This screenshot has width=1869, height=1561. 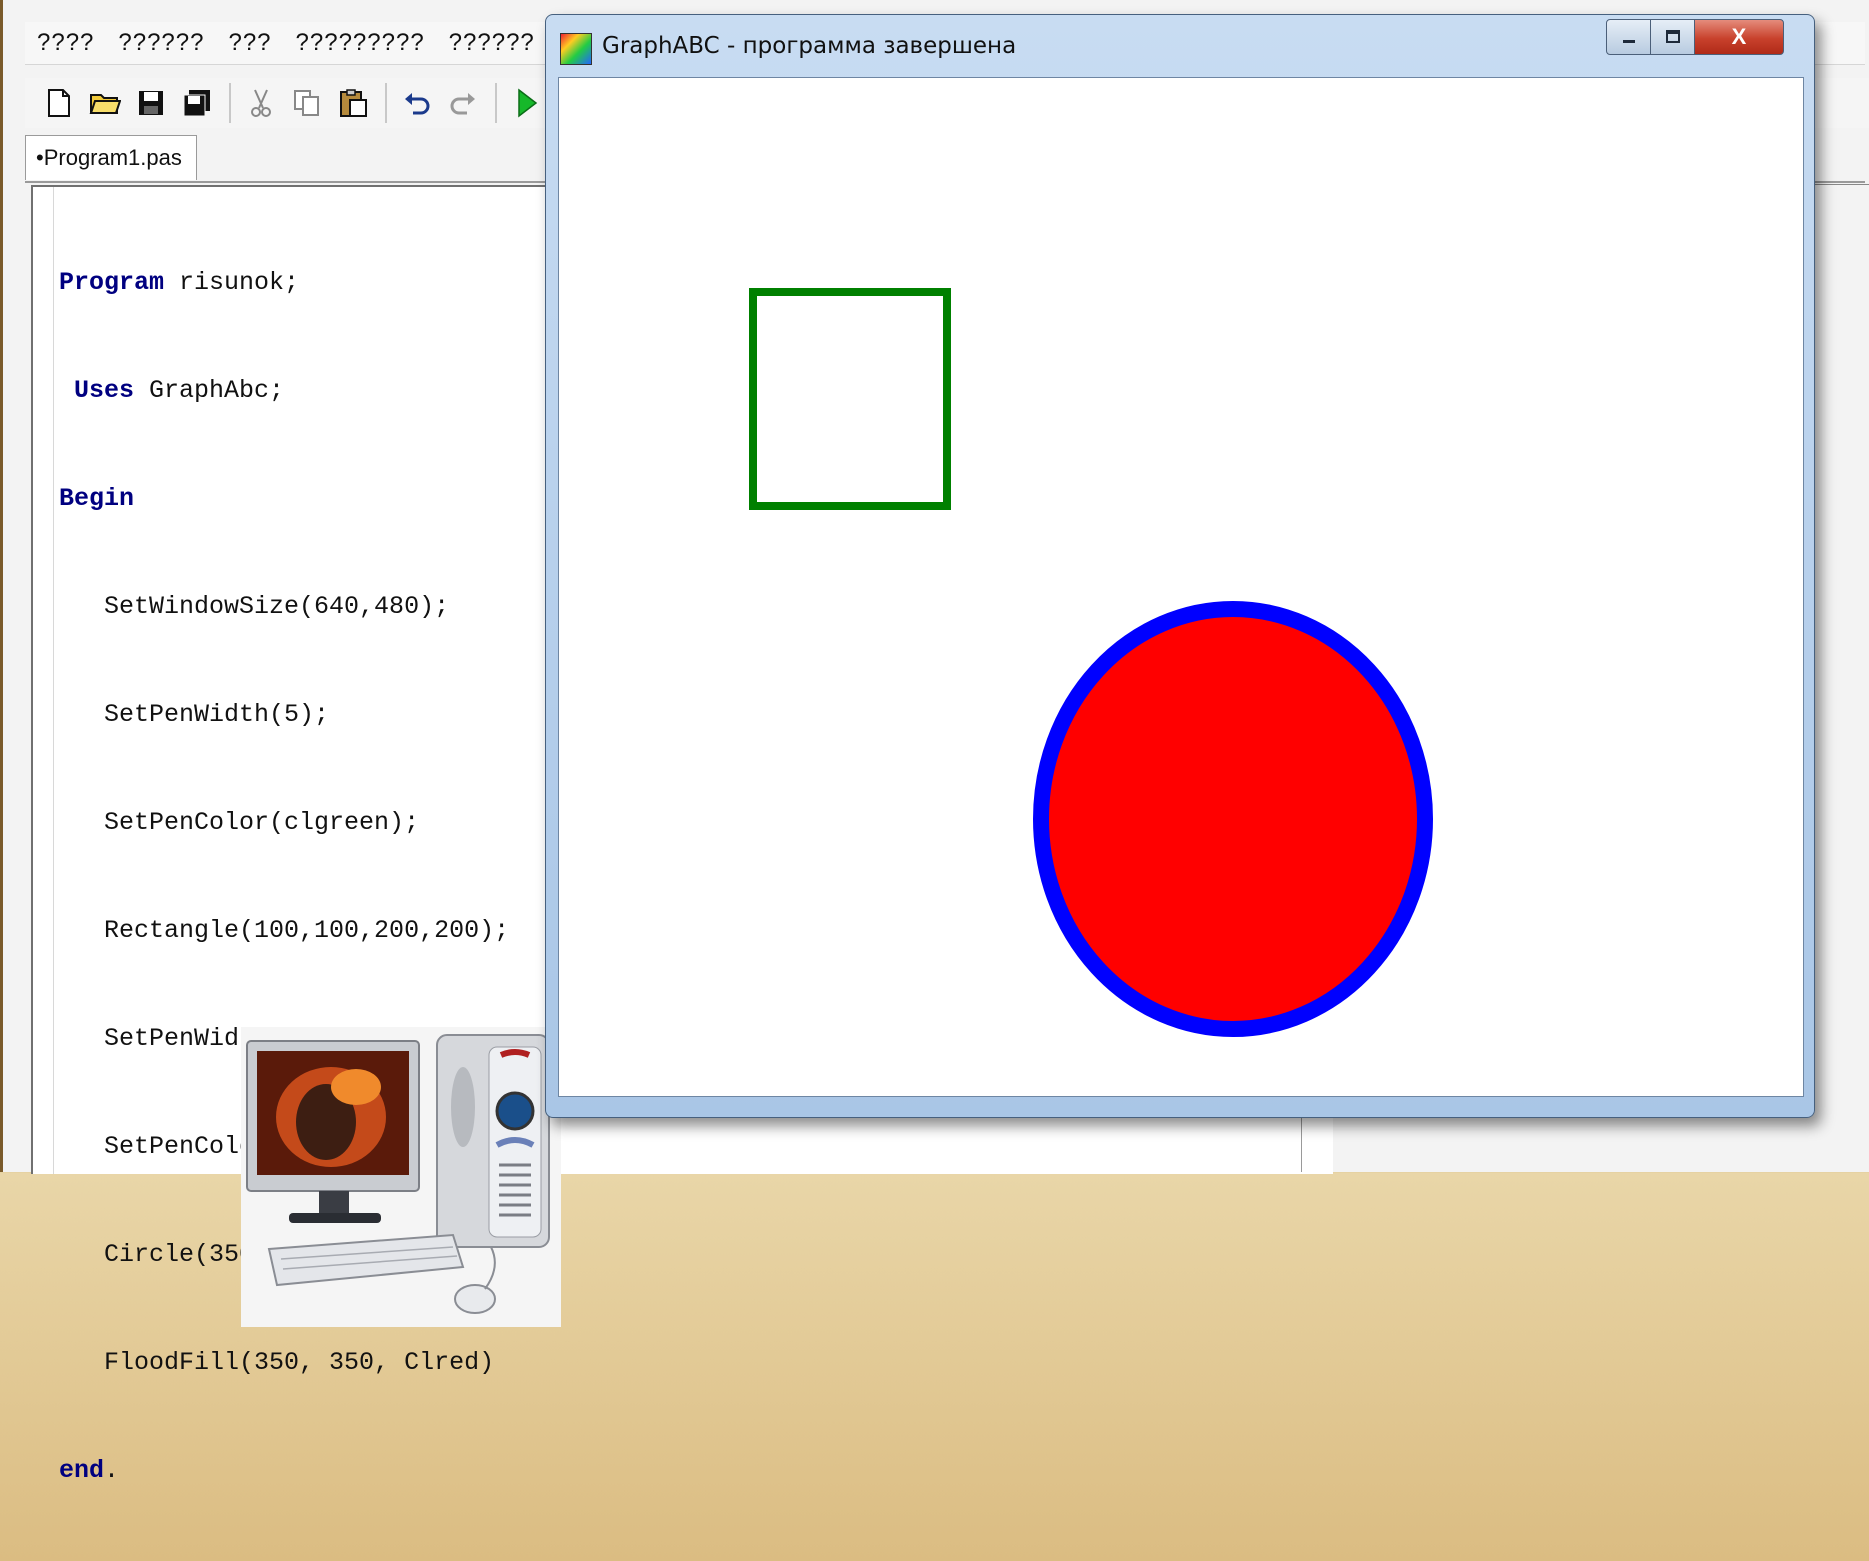 What do you see at coordinates (65, 43) in the screenshot?
I see `menu-item-1: ????` at bounding box center [65, 43].